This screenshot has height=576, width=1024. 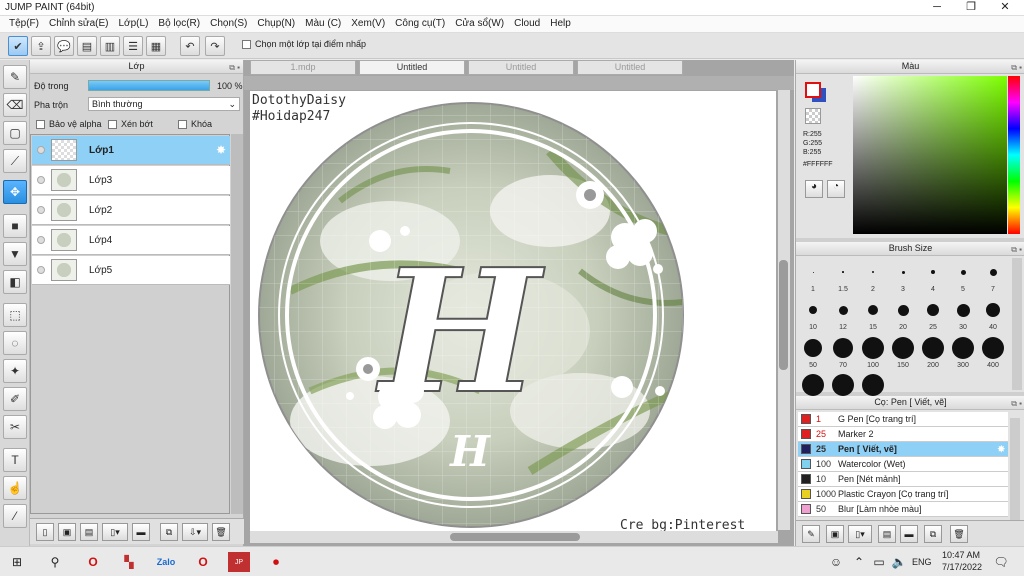 What do you see at coordinates (993, 316) in the screenshot?
I see `brush-size-option: 40` at bounding box center [993, 316].